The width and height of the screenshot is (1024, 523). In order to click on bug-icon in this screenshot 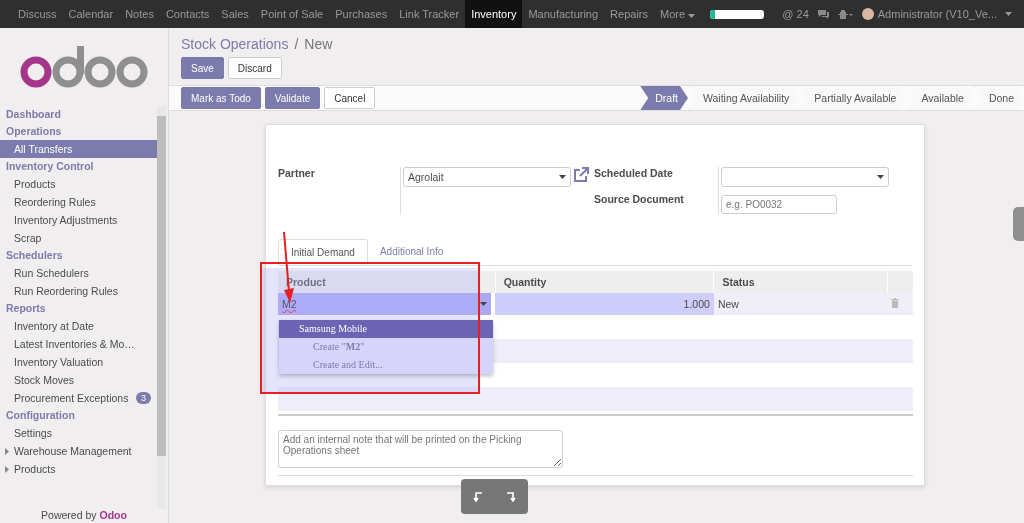, I will do `click(845, 14)`.